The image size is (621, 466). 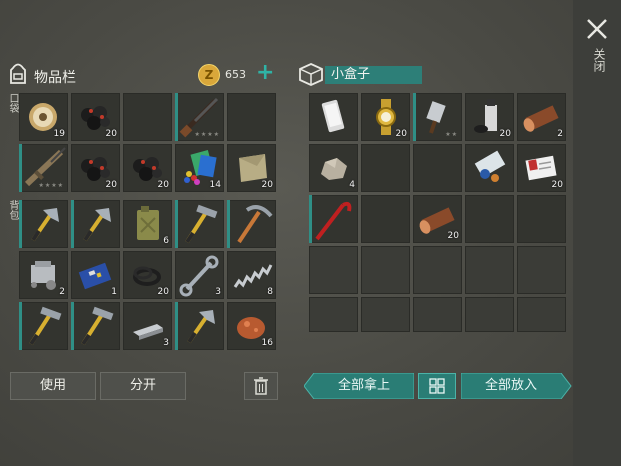 What do you see at coordinates (597, 29) in the screenshot?
I see `close-icon` at bounding box center [597, 29].